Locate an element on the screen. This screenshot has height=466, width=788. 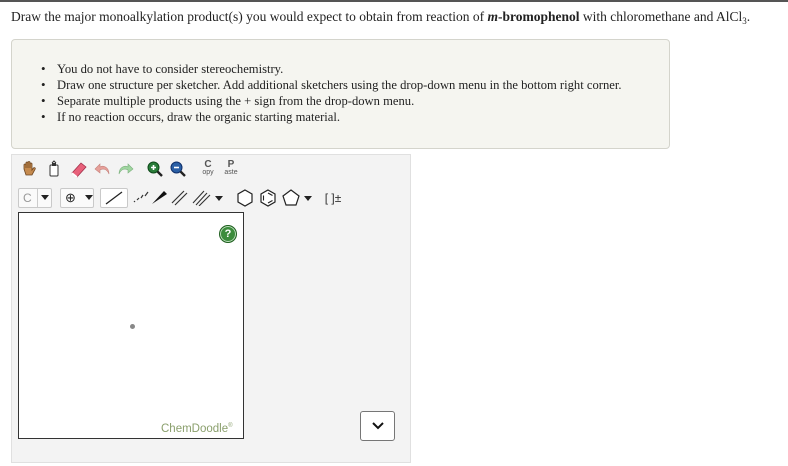
brand-mark: ® is located at coordinates (230, 426).